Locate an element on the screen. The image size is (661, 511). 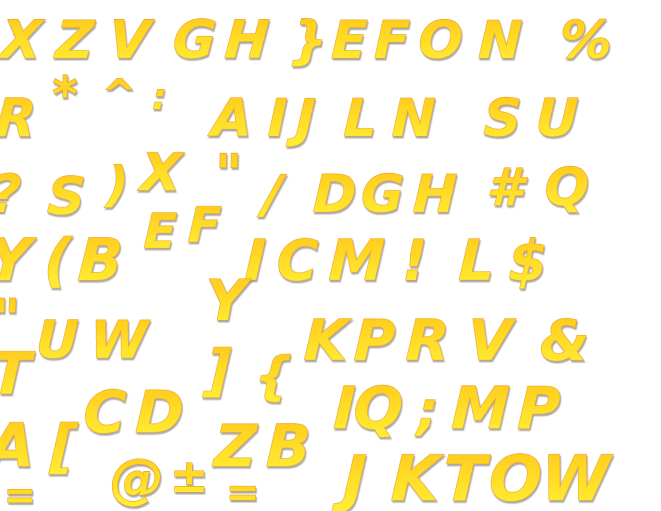
glyph-56: { is located at coordinates (273, 377).